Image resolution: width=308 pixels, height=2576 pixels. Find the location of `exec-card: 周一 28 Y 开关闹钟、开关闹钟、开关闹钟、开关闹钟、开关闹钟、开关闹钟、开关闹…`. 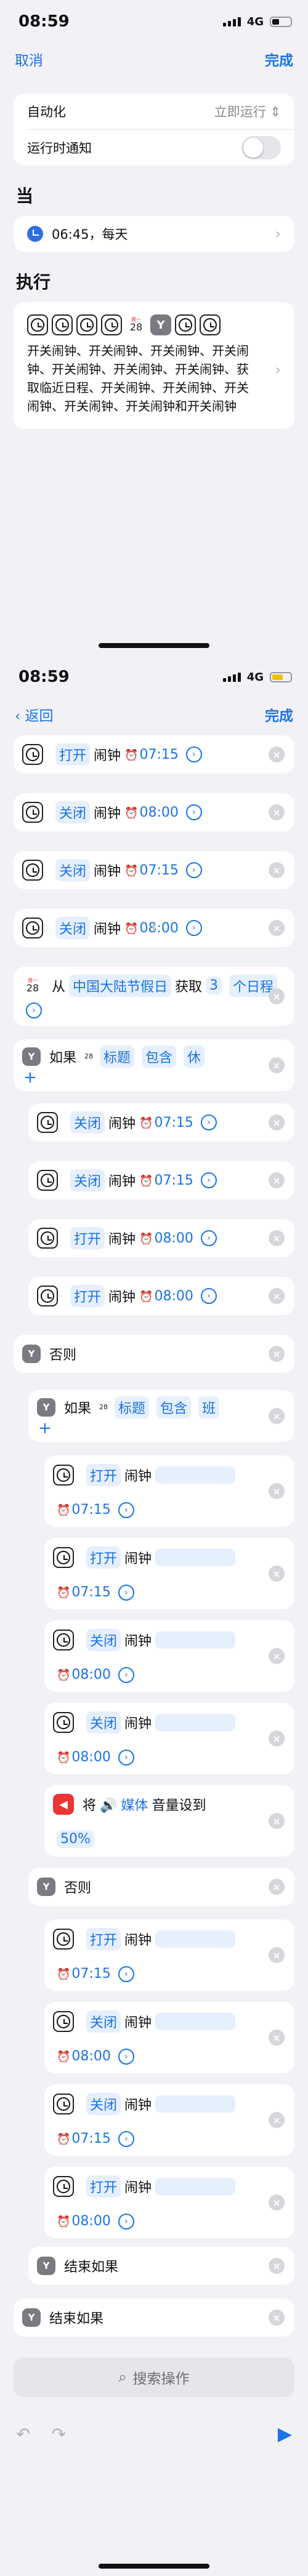

exec-card: 周一 28 Y 开关闹钟、开关闹钟、开关闹钟、开关闹钟、开关闹钟、开关闹钟、开关闹… is located at coordinates (154, 365).